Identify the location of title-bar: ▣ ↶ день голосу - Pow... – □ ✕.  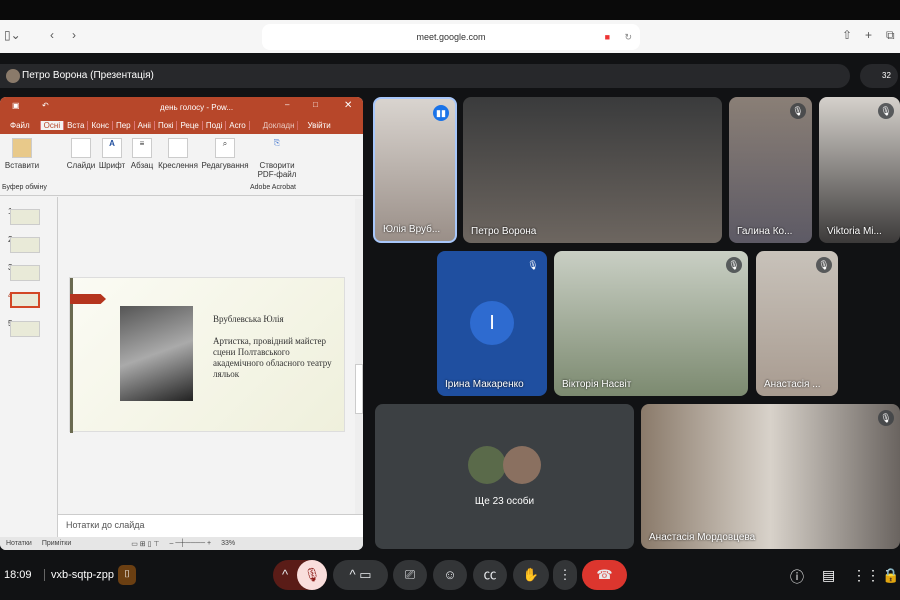
(181, 107).